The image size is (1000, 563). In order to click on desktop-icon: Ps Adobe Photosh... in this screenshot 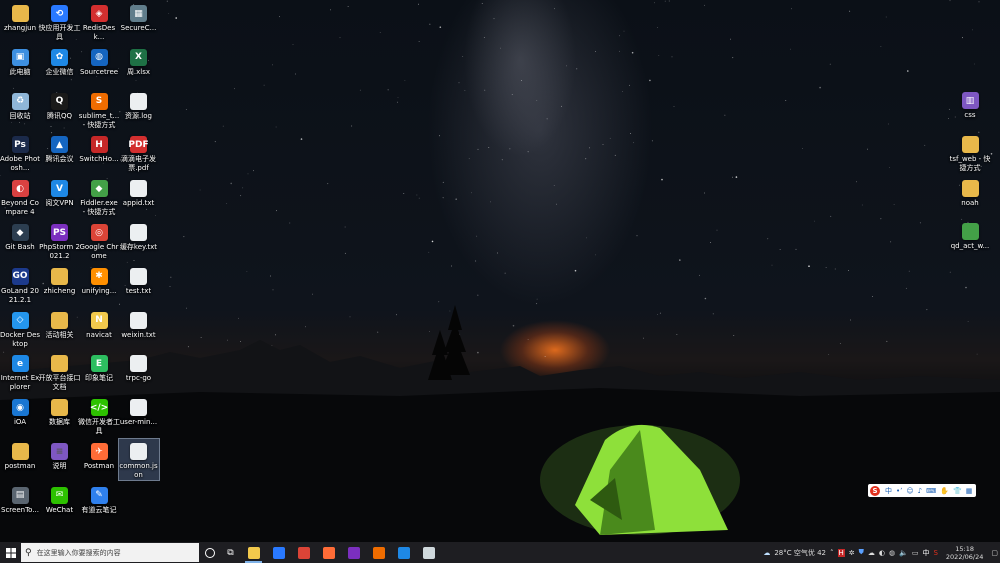, I will do `click(20, 152)`.